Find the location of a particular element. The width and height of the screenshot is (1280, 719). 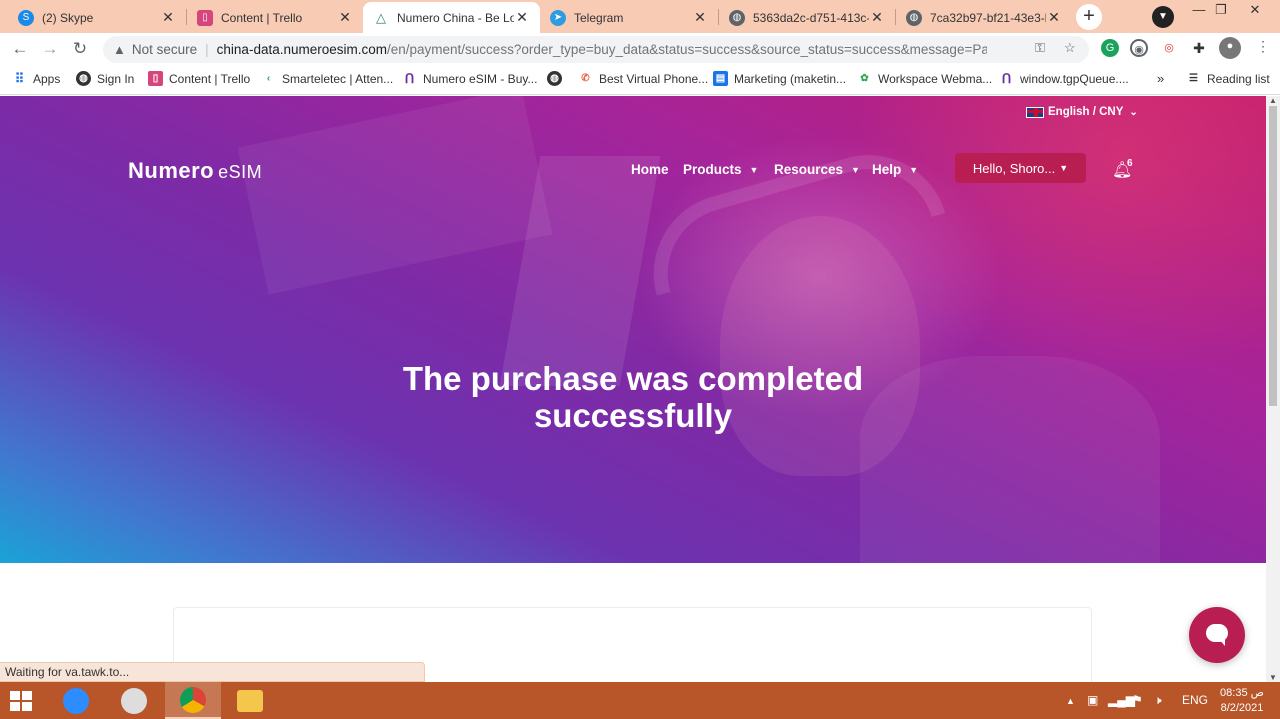

tab-uuid-2: ◍ 7ca32b97-bf21-43e3-b ✕ is located at coordinates (984, 17).